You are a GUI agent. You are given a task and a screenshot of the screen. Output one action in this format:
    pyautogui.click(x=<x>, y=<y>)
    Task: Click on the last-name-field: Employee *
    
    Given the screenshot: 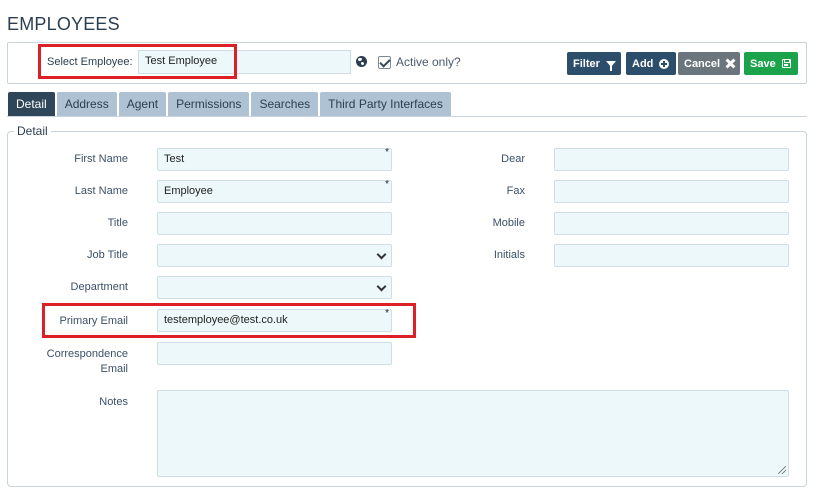 What is the action you would take?
    pyautogui.click(x=274, y=191)
    